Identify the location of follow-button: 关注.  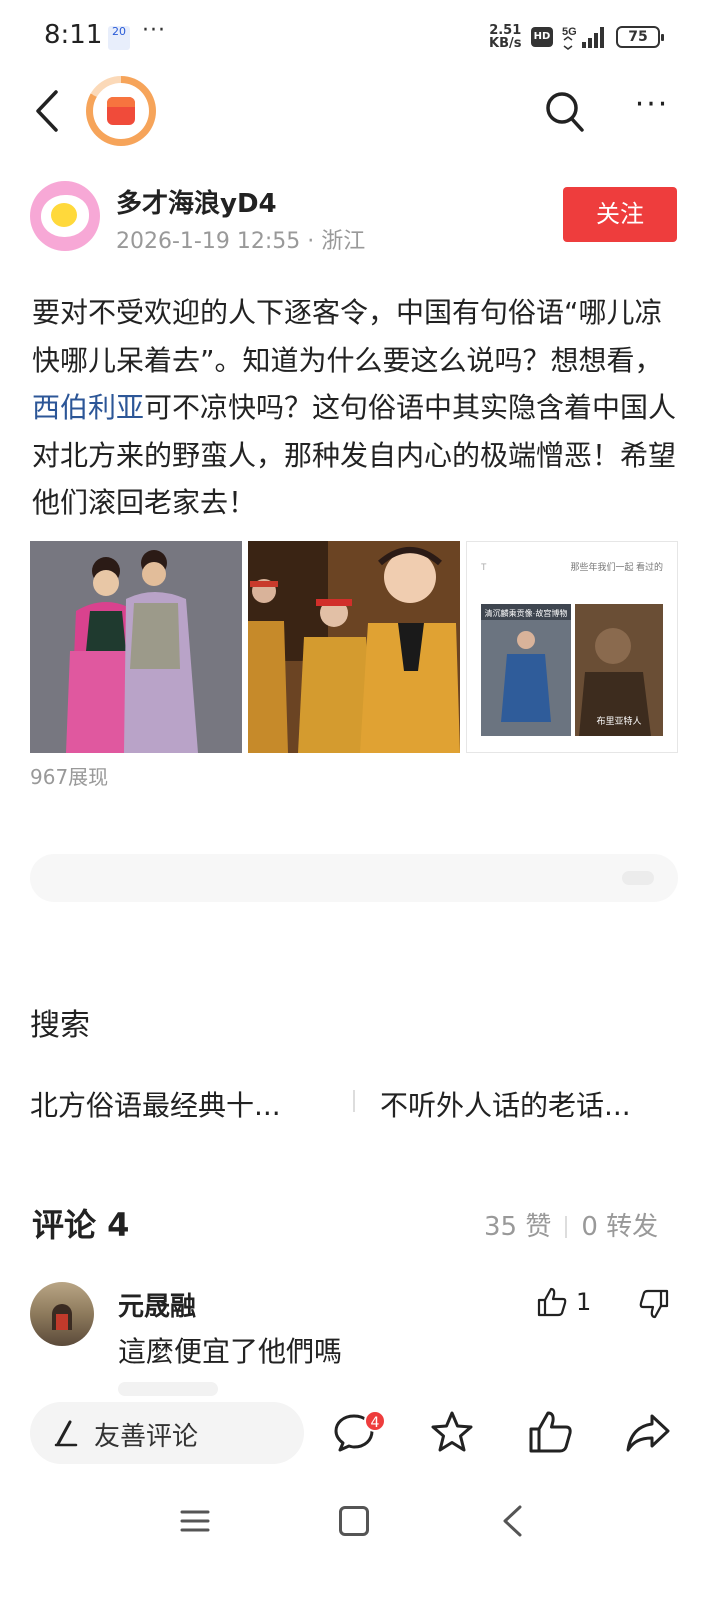
(620, 214).